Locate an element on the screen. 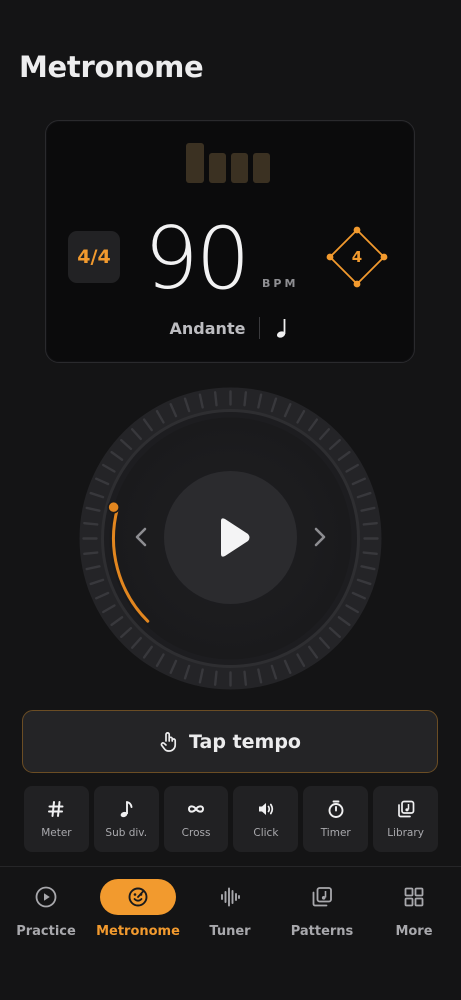 The image size is (461, 1000). nav-item-tuner: Tuner is located at coordinates (230, 909).